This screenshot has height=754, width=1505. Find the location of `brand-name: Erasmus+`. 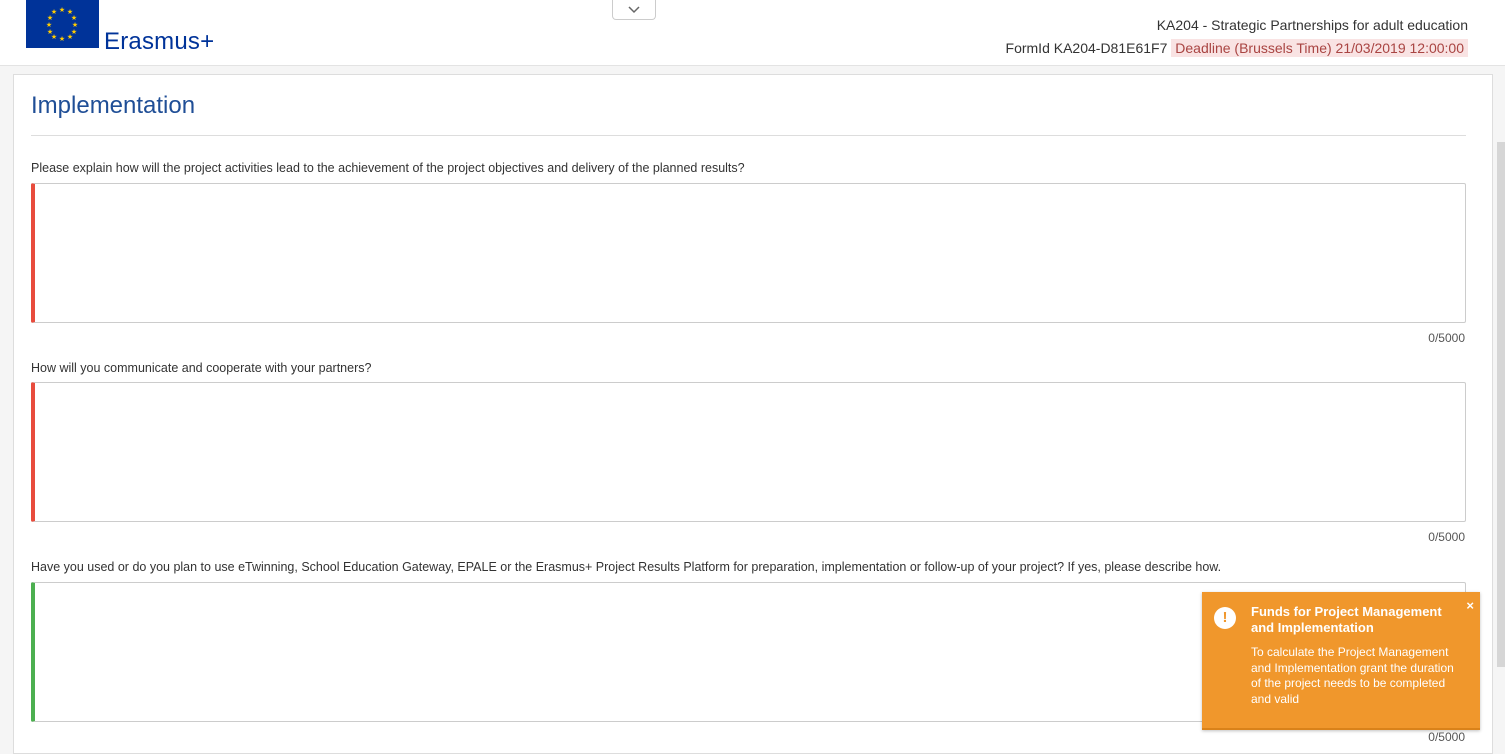

brand-name: Erasmus+ is located at coordinates (159, 41).